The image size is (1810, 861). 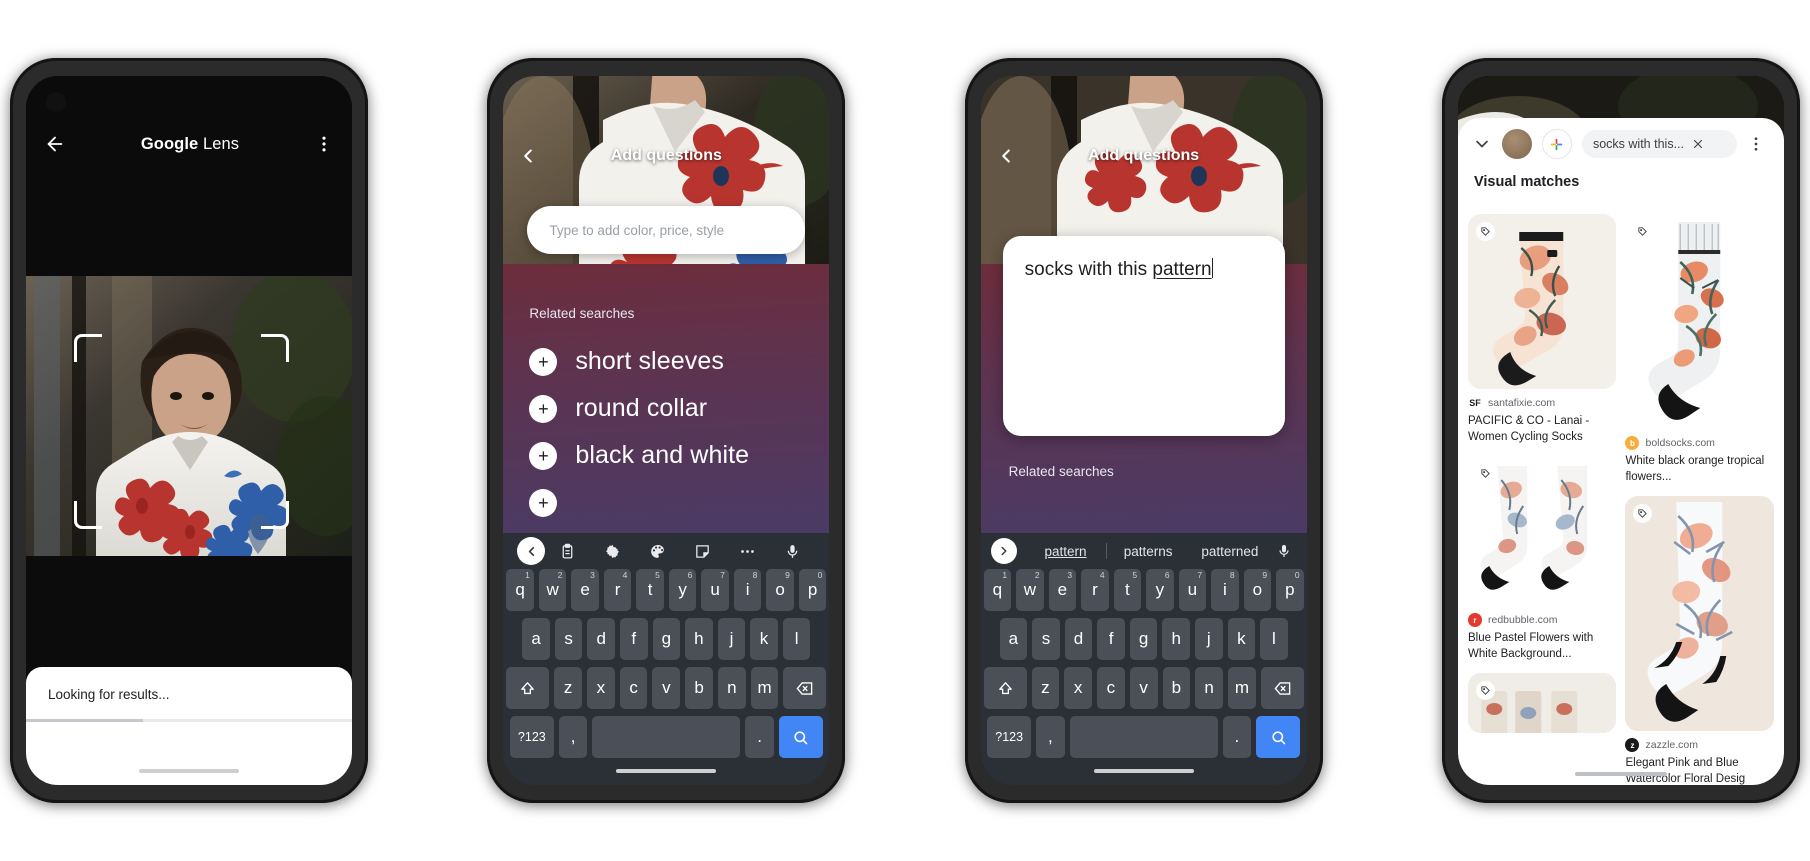 What do you see at coordinates (1143, 737) in the screenshot?
I see `key-space` at bounding box center [1143, 737].